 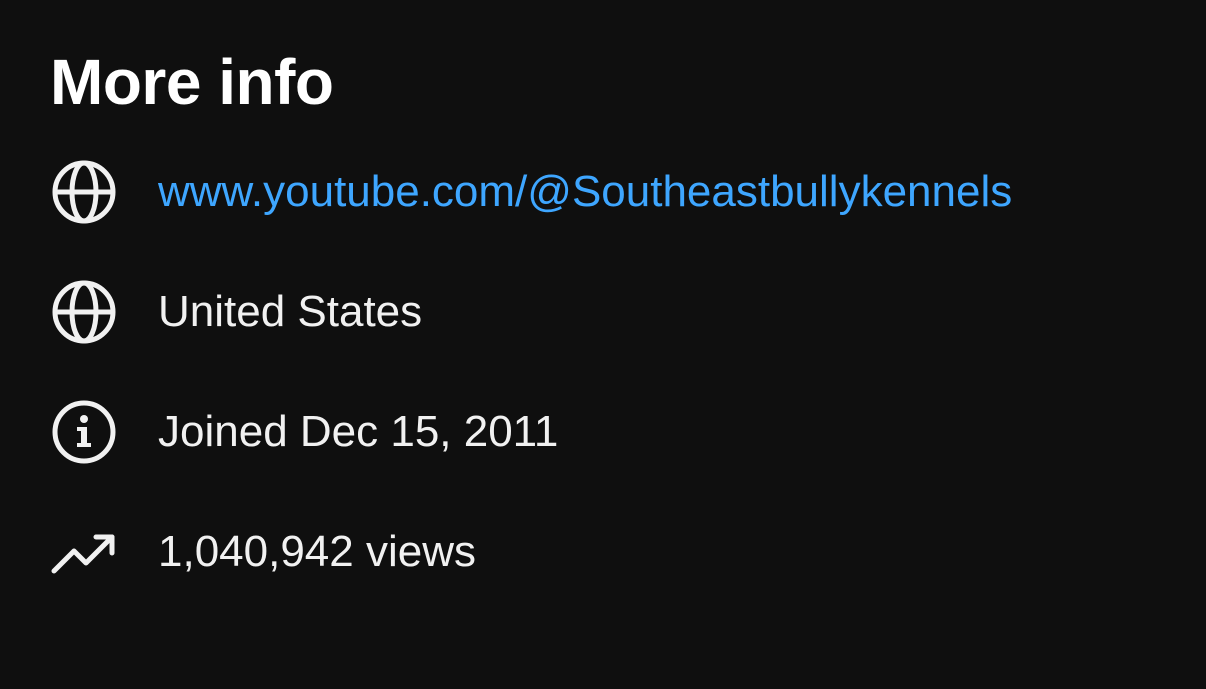 I want to click on view-count-text: 1,040,942 views, so click(x=317, y=551).